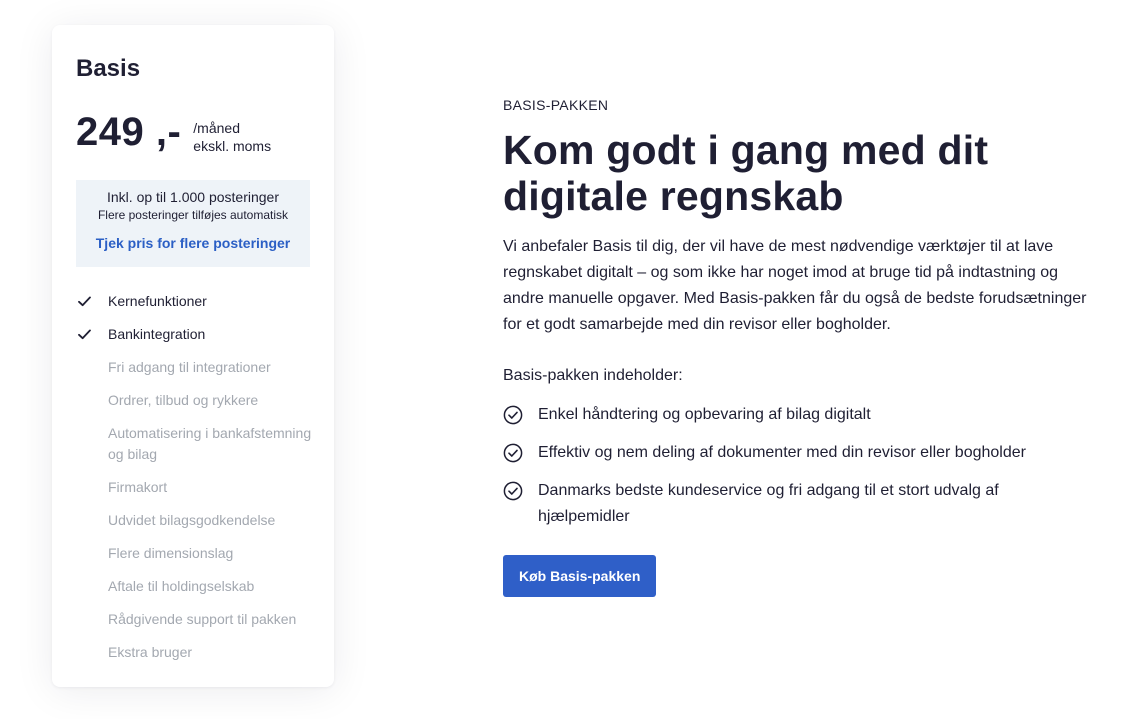 The width and height of the screenshot is (1137, 719). Describe the element at coordinates (198, 487) in the screenshot. I see `feature-item: Firmakort` at that location.